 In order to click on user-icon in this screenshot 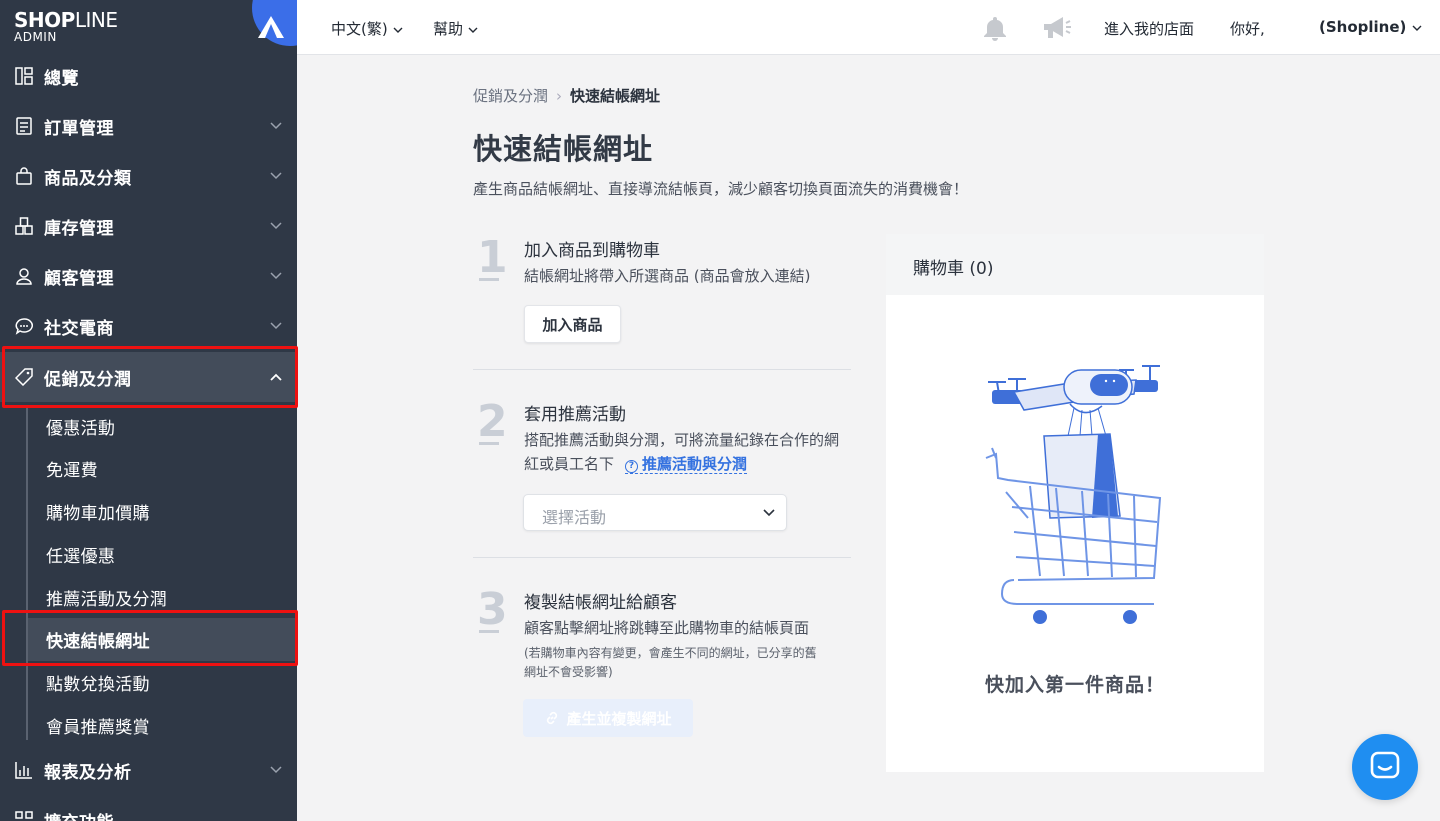, I will do `click(24, 276)`.